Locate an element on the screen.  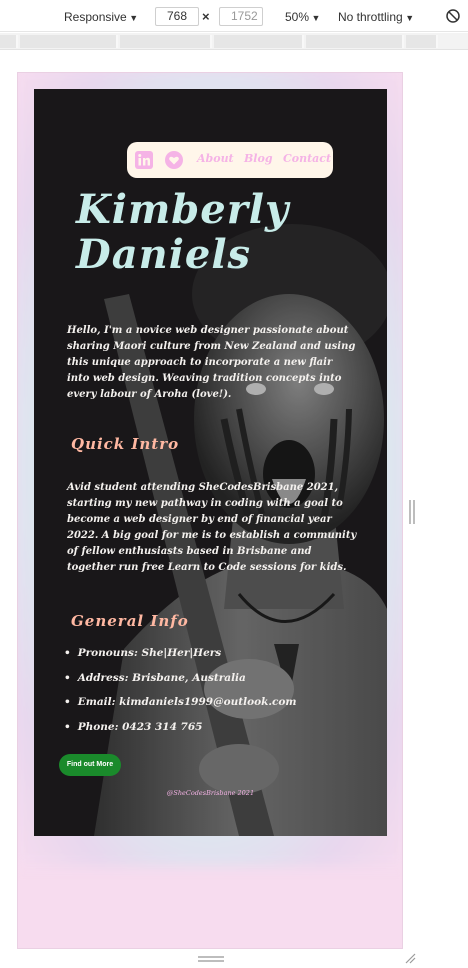
media-query-bar is located at coordinates (234, 41).